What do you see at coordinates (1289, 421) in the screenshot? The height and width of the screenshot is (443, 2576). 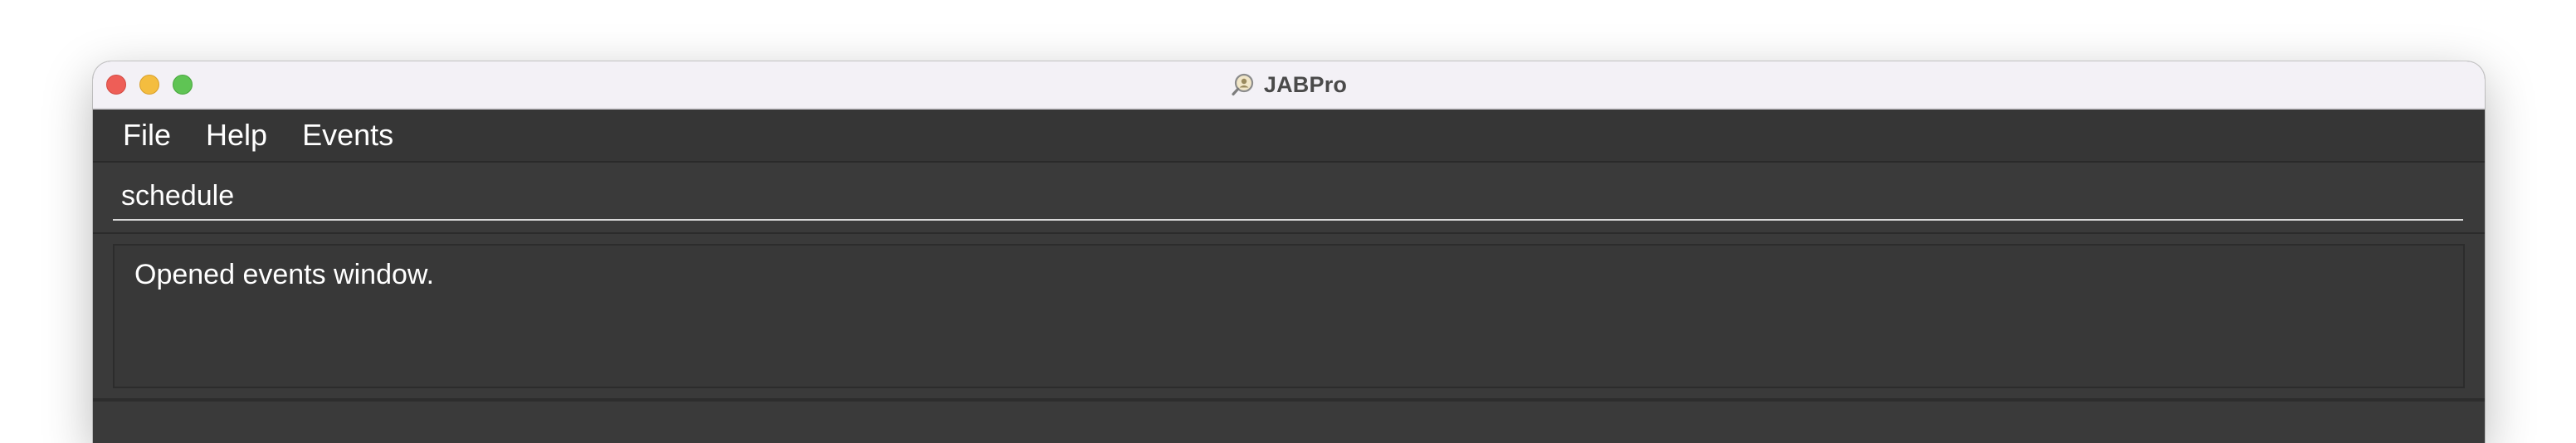 I see `content-area-edge` at bounding box center [1289, 421].